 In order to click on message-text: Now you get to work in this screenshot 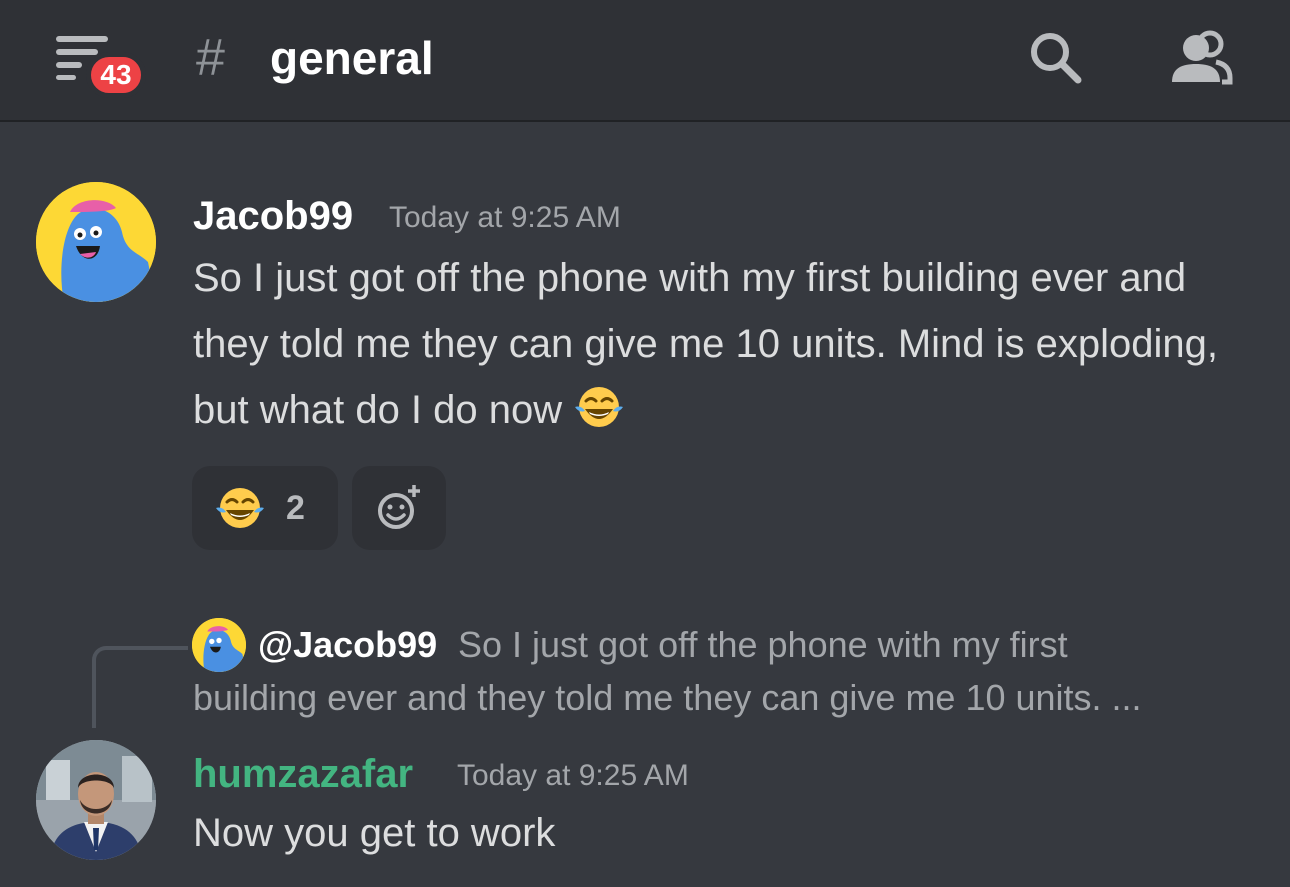, I will do `click(374, 833)`.